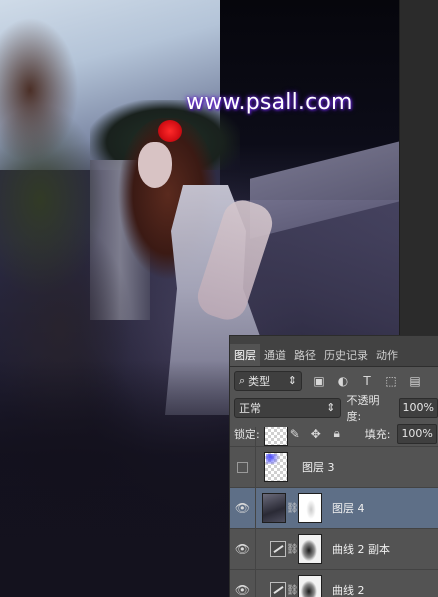  Describe the element at coordinates (387, 355) in the screenshot. I see `tab-actions: 动作` at that location.